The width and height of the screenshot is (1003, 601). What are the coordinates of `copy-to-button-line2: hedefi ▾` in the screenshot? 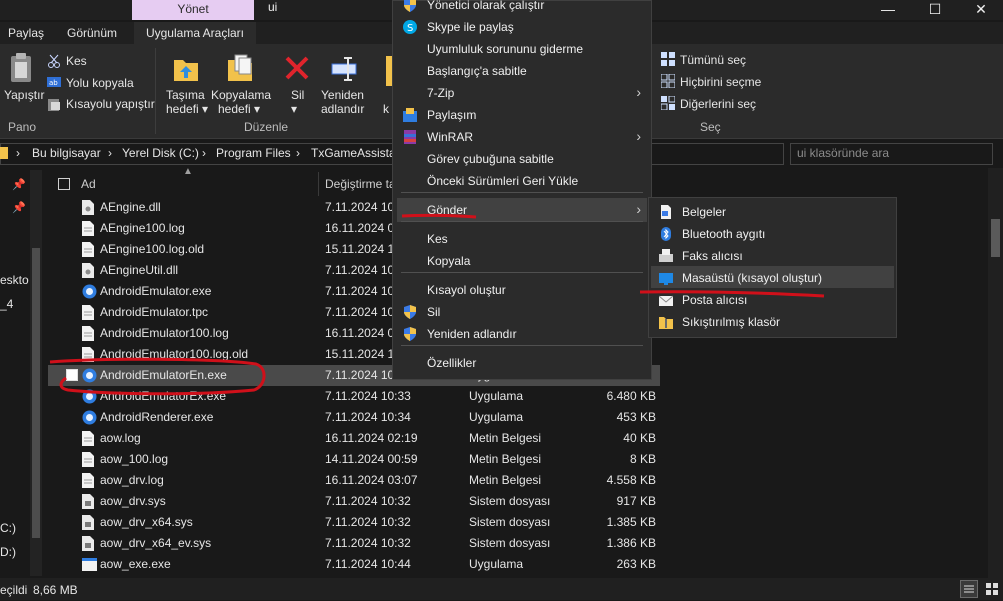 It's located at (239, 109).